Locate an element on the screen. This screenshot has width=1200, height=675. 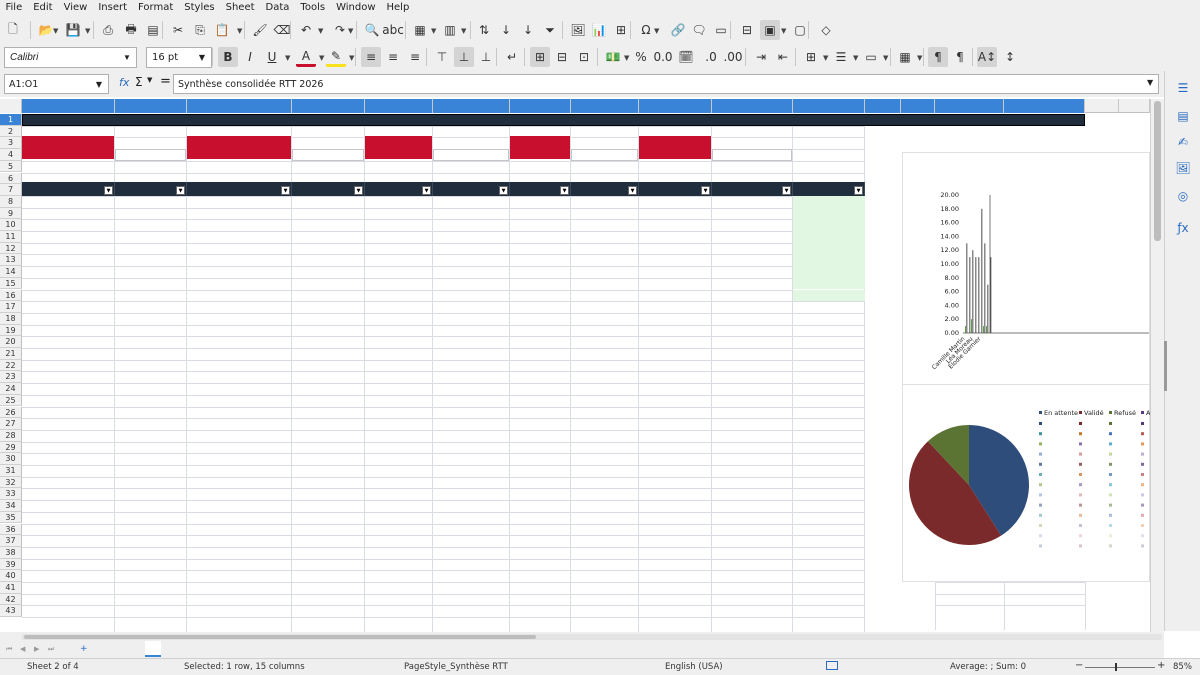
functions-icon: ƒx is located at coordinates (1183, 231).